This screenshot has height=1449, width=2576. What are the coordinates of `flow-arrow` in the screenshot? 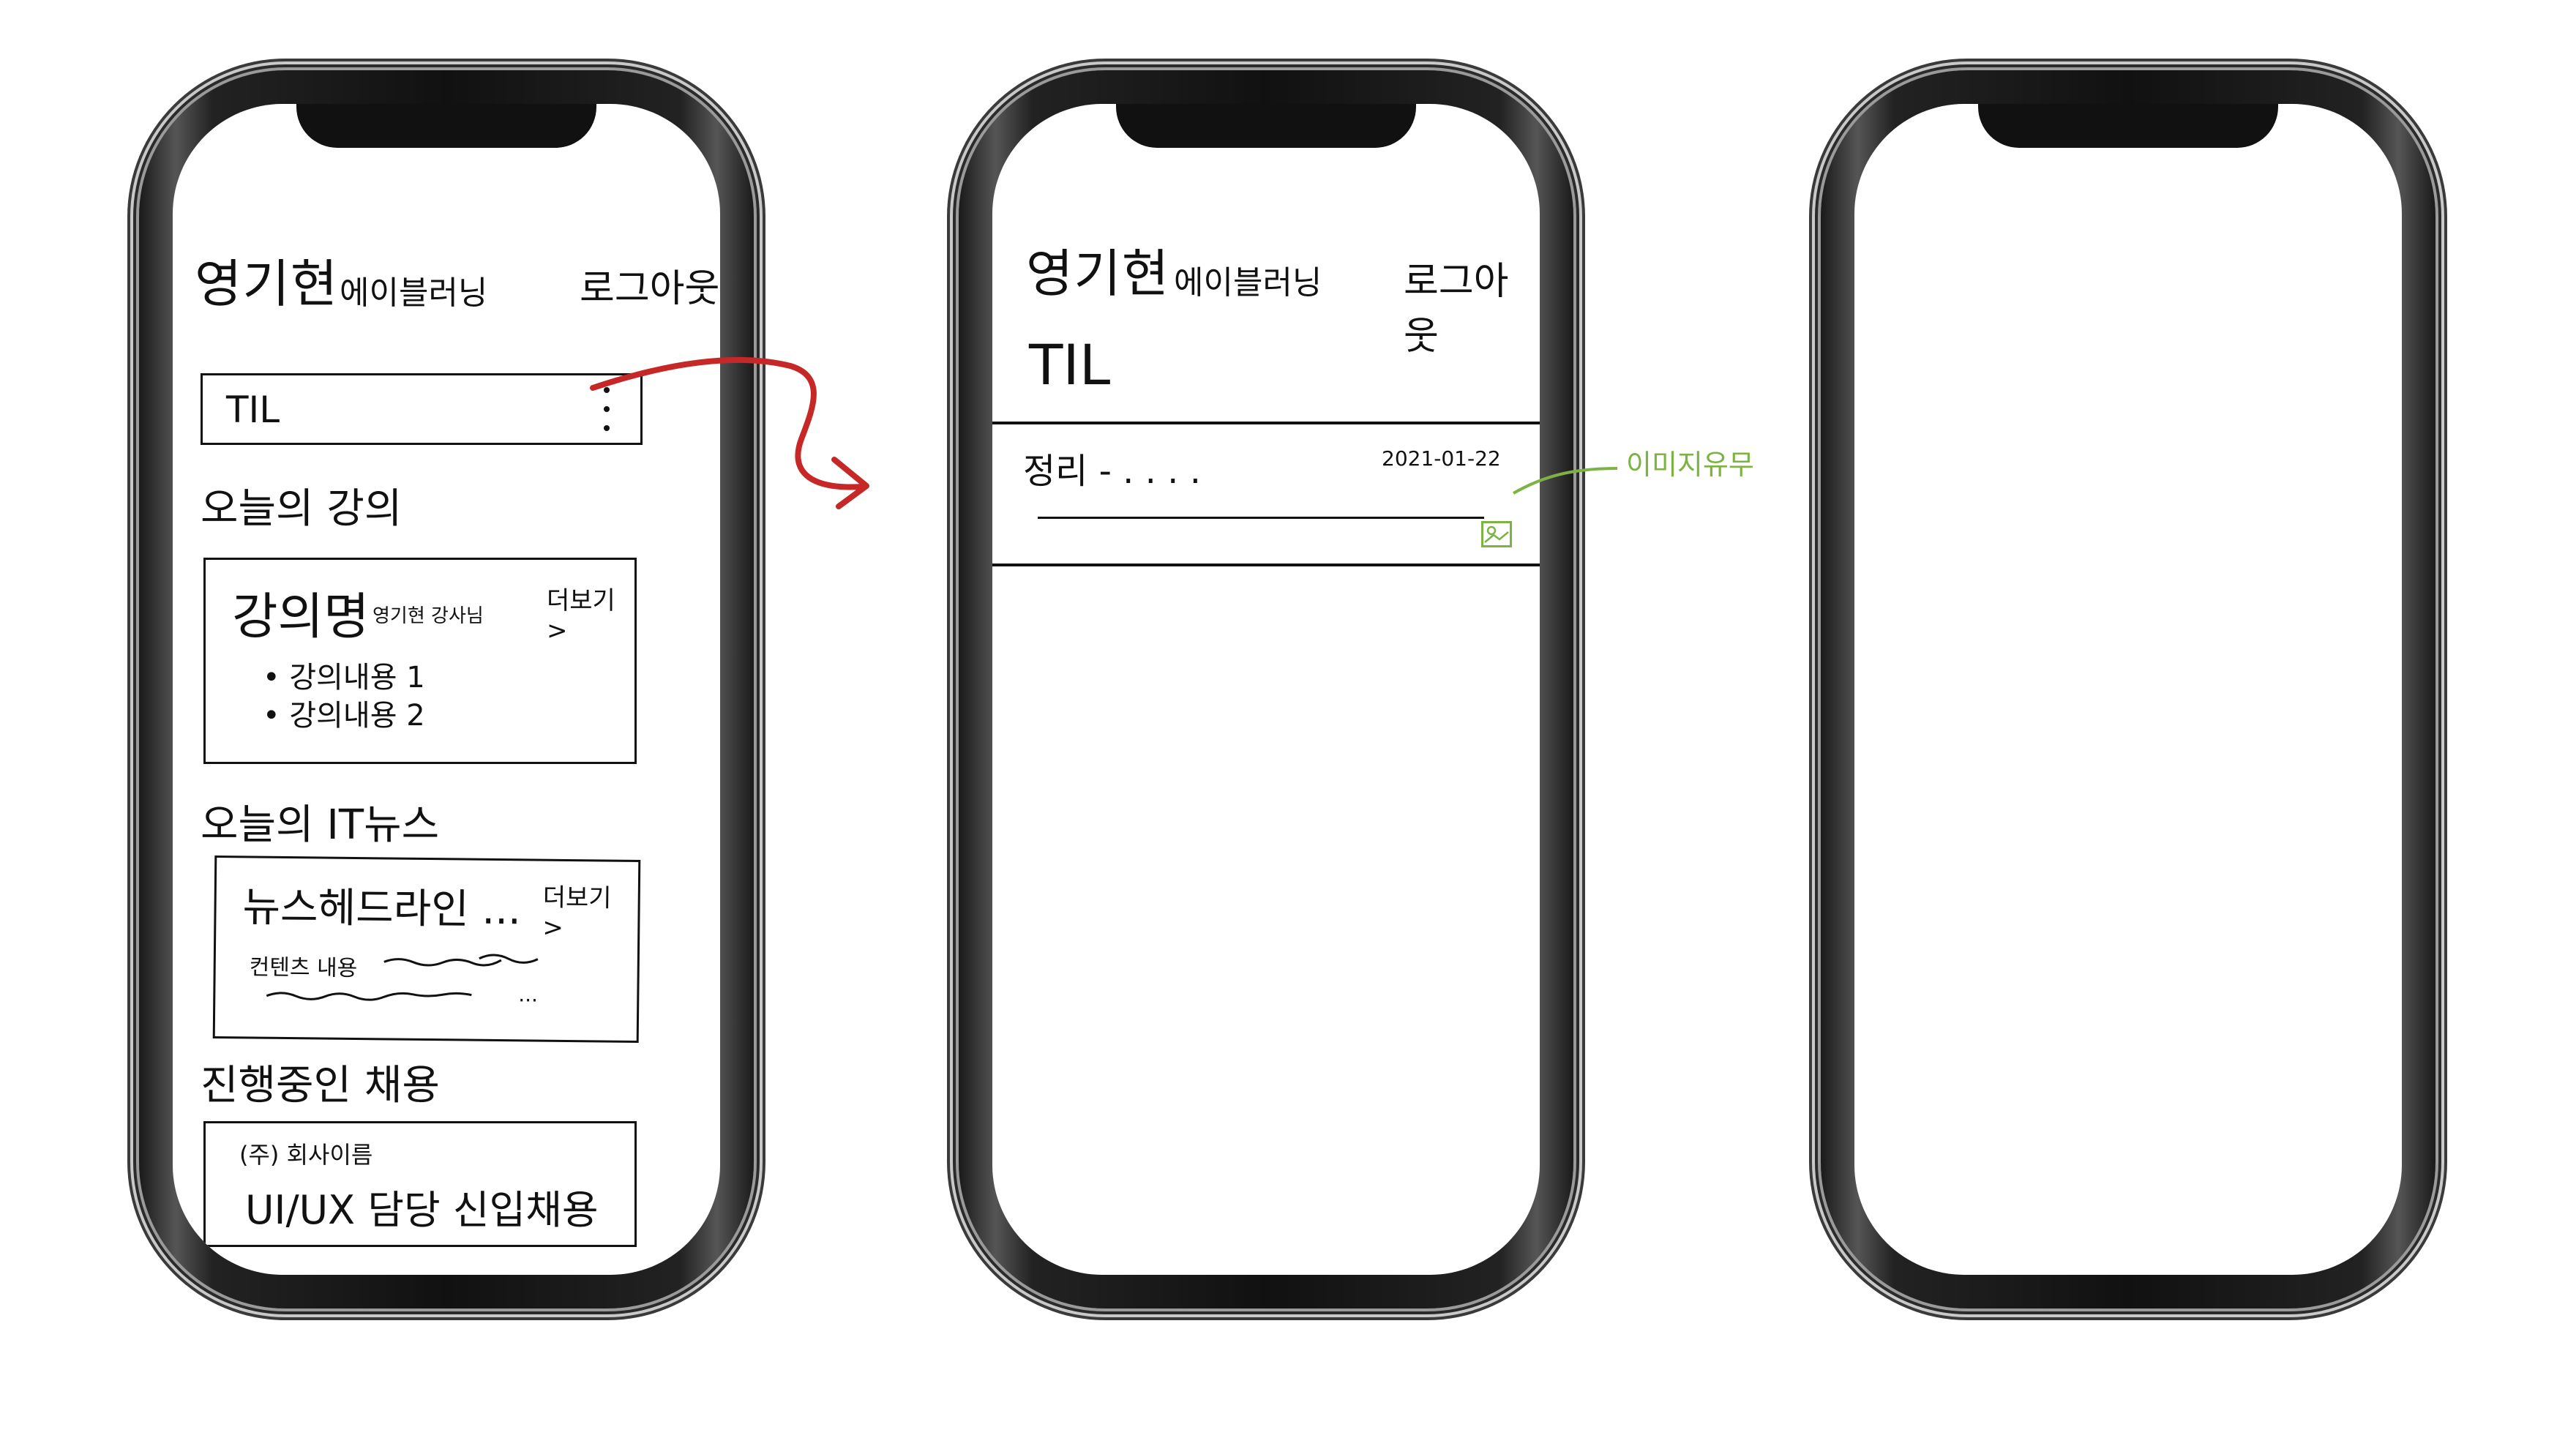 It's located at (728, 423).